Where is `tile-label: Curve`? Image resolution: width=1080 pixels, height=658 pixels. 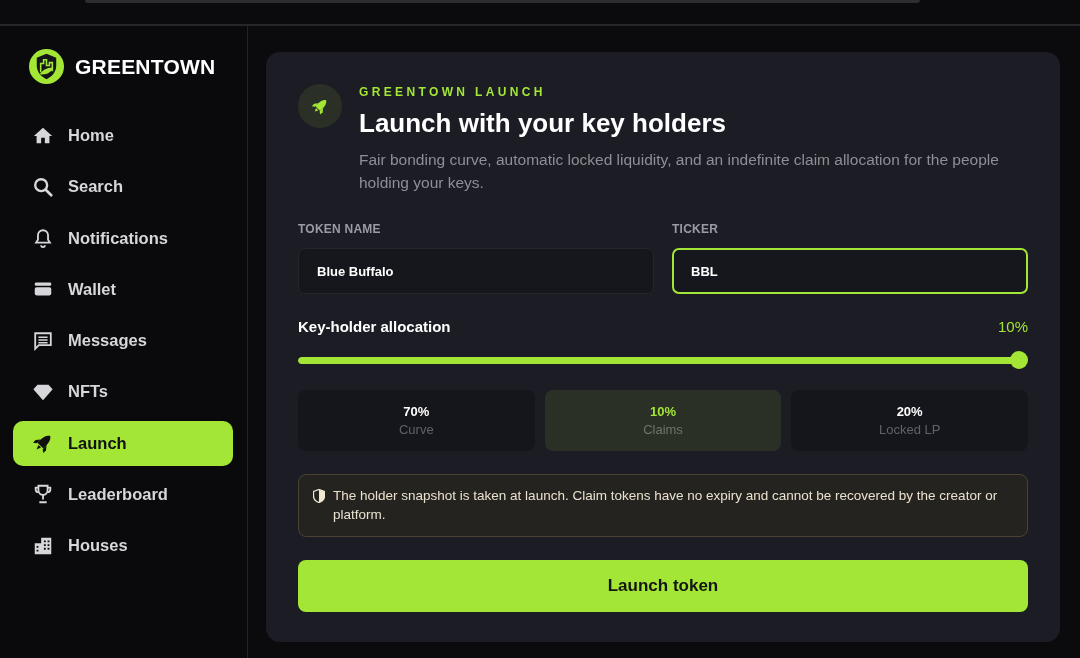
tile-label: Curve is located at coordinates (416, 429).